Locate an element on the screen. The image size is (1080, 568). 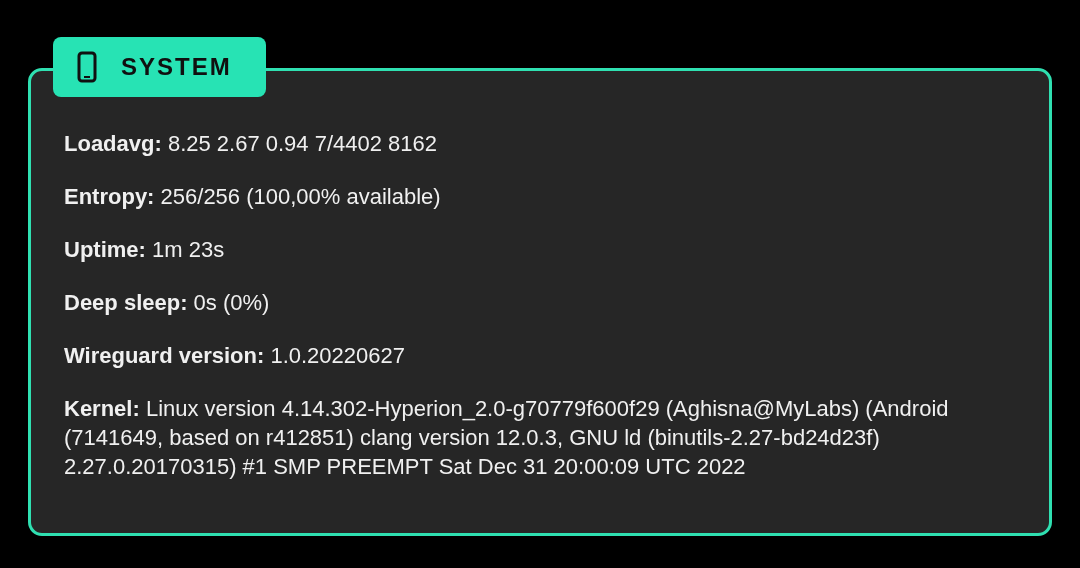
info-line: Kernel: Linux version 4.14.302-Hyperion_2.0-g70779f600f29 (Aghisna@MyLabs) (Android (7141649, based on r412851) clang version 12.0.3, GNU ld (binutils-2.27-bd24d23f) 2.27.0.20170315) #1 SMP PREEMPT Sat Dec 31 20:00:09 UTC 2022 is located at coordinates (507, 438).